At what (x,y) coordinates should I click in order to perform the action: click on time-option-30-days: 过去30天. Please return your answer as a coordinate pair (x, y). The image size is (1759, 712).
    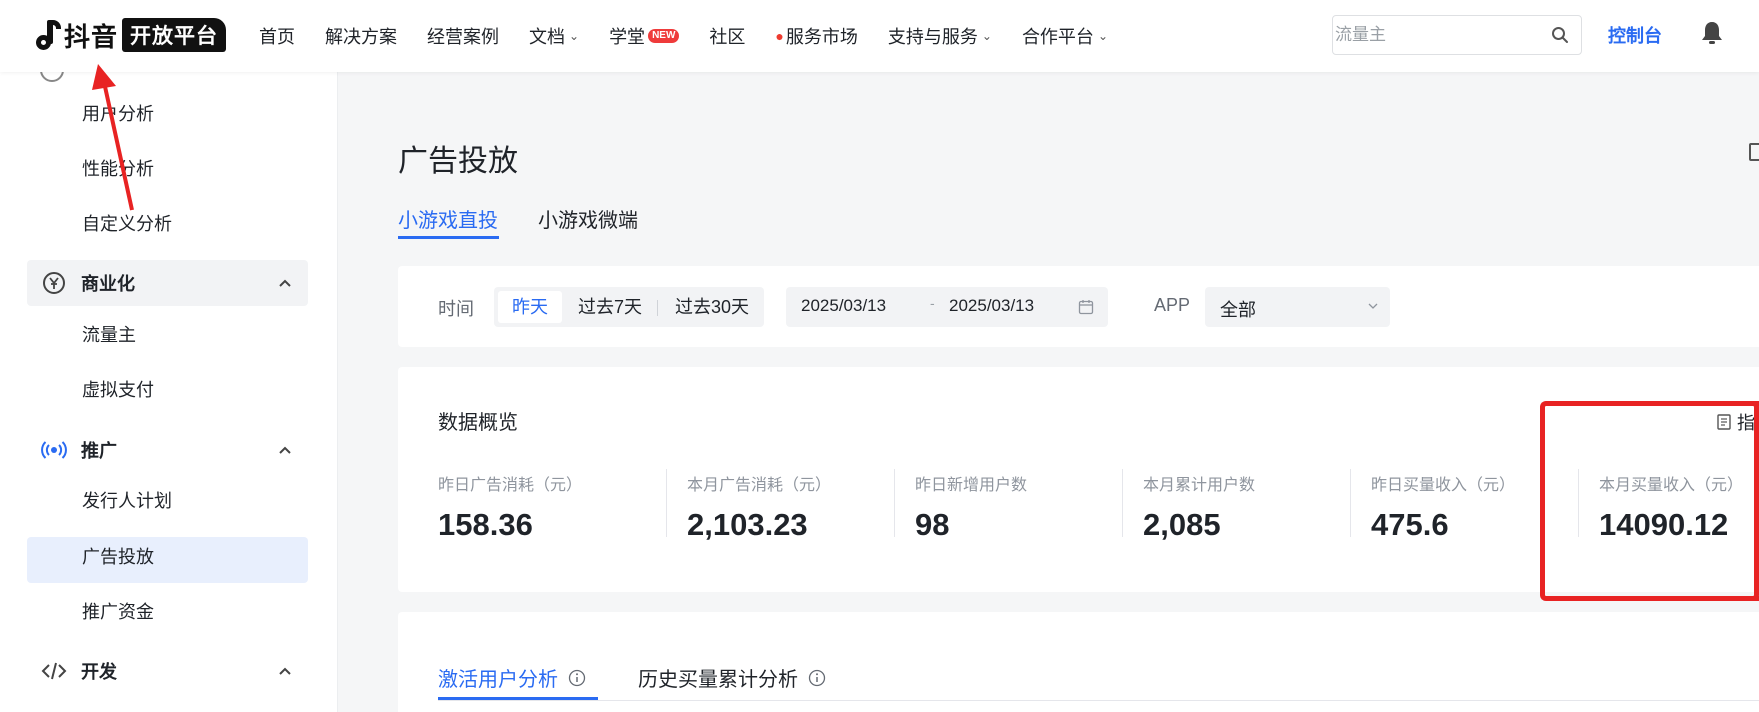
    Looking at the image, I should click on (712, 307).